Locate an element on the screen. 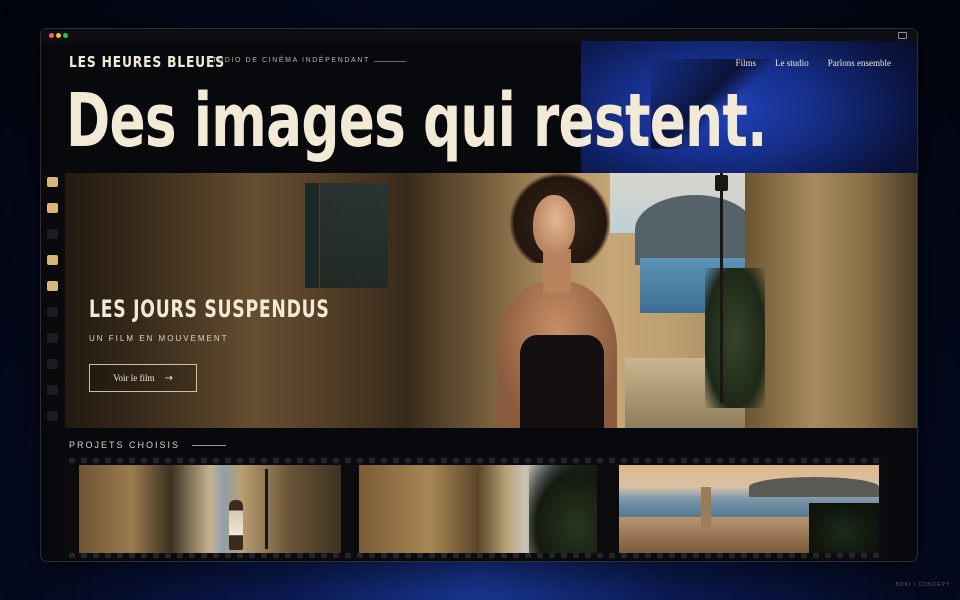 This screenshot has height=600, width=960. hero-hill is located at coordinates (695, 230).